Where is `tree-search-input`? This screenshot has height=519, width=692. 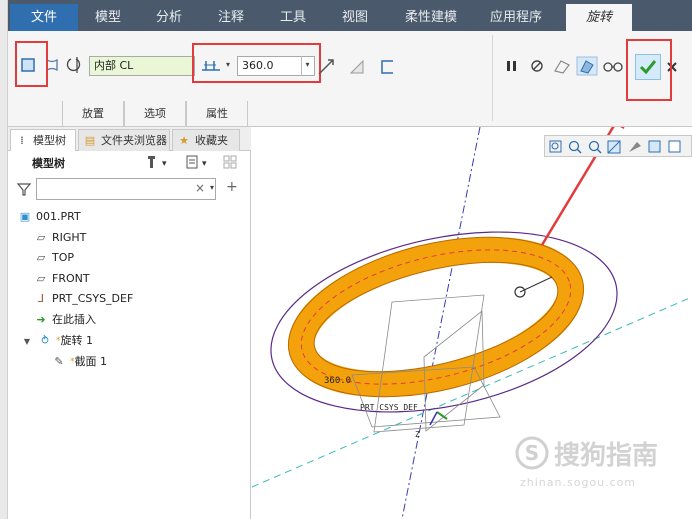
tree-search-input is located at coordinates (126, 189).